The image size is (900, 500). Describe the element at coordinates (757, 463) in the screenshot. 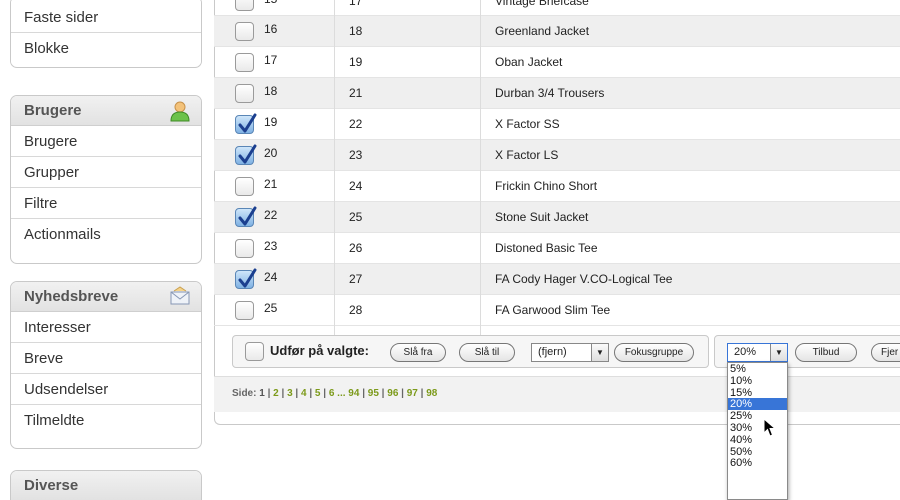

I see `dropdown-option: 60%` at that location.